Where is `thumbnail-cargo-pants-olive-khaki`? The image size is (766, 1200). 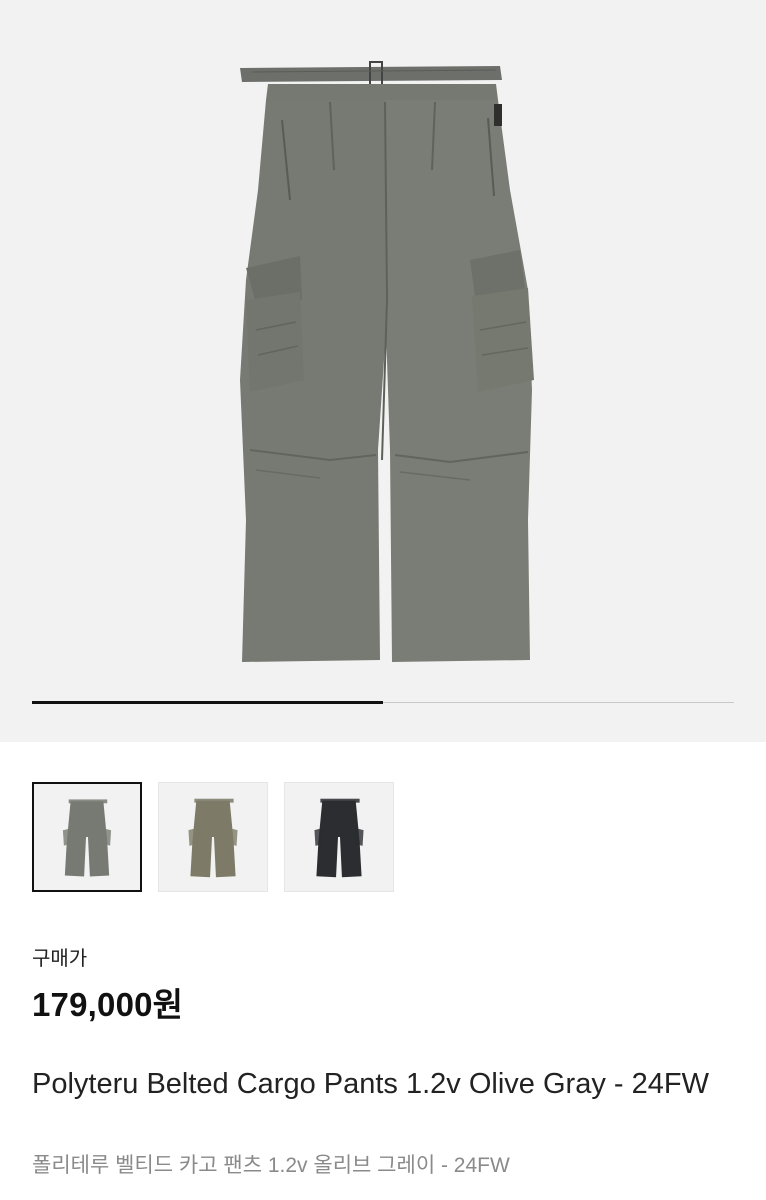 thumbnail-cargo-pants-olive-khaki is located at coordinates (213, 837).